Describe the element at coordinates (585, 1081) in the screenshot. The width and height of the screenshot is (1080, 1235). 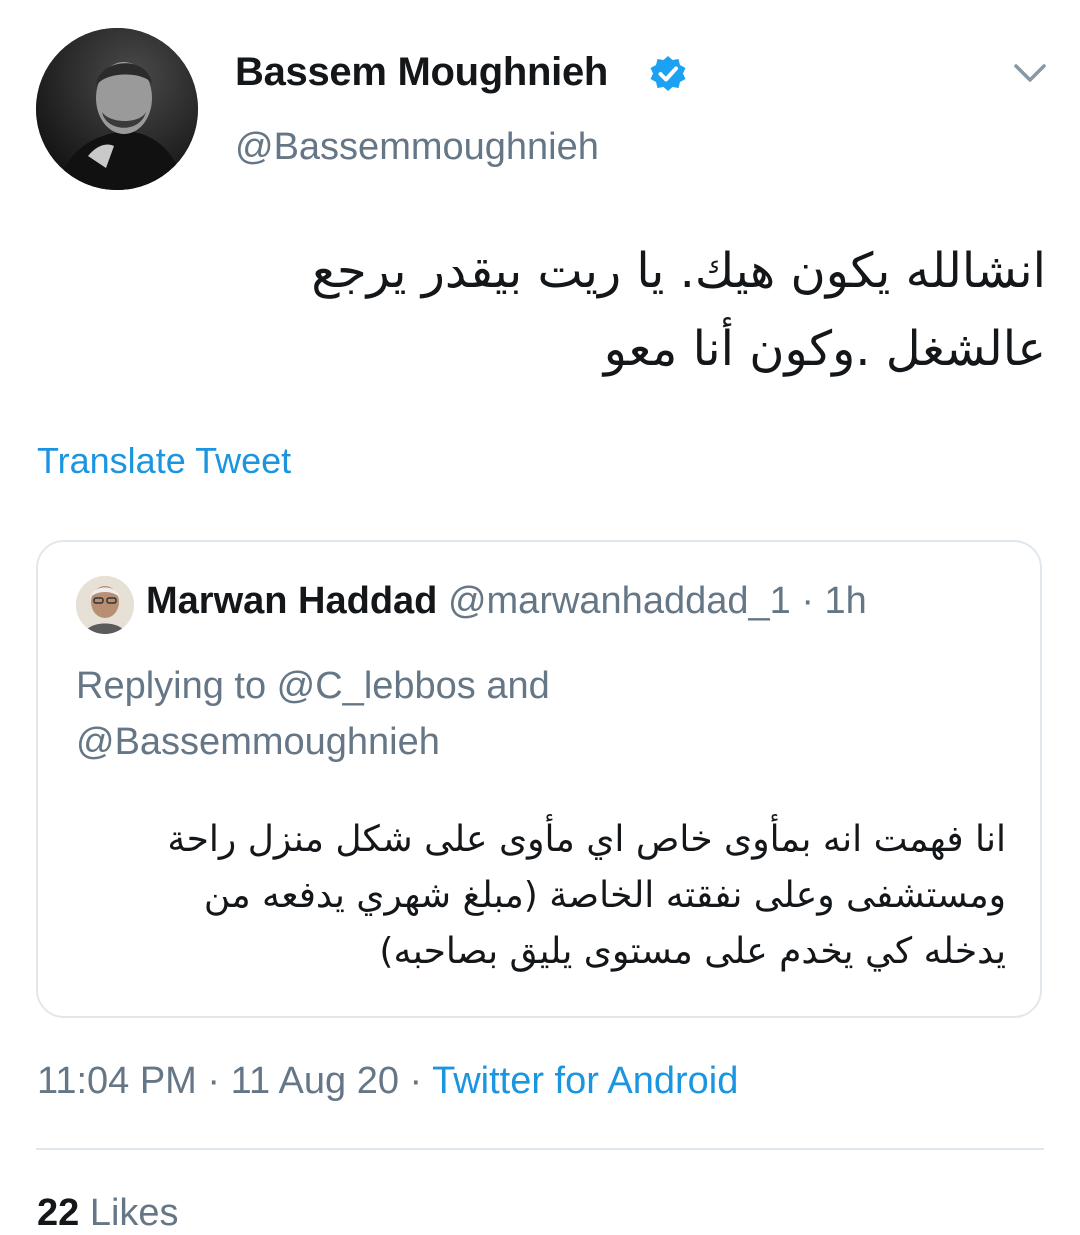
I see `tweet-source-link: Twitter for Android` at that location.